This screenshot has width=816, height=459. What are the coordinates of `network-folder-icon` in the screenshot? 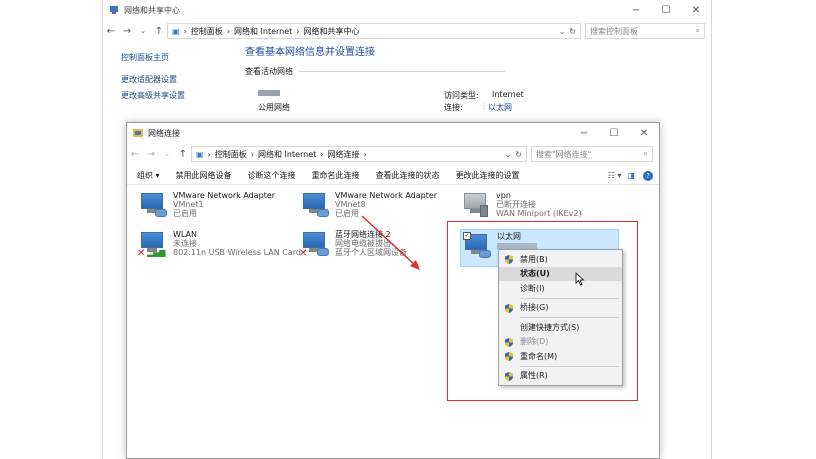 It's located at (138, 133).